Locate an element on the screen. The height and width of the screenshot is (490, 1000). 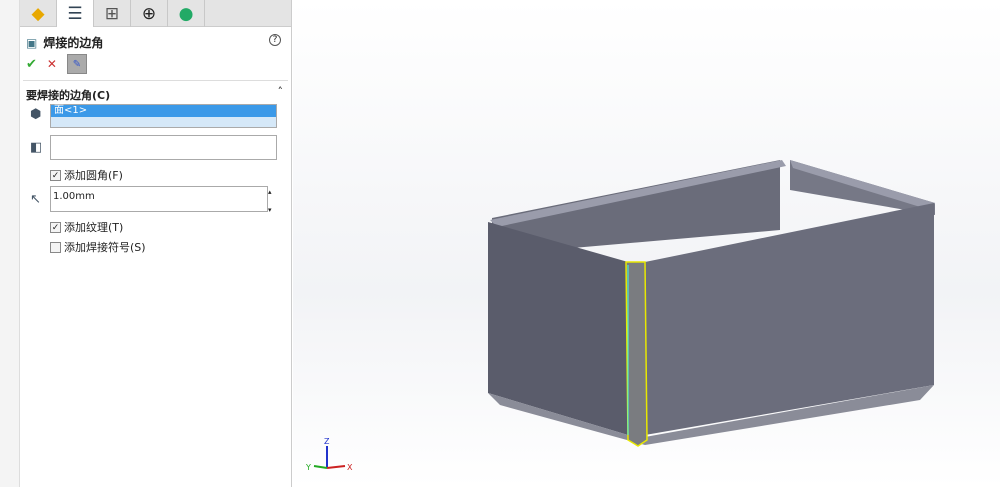
add-weld-symbol-label: 添加焊接符号(S) is located at coordinates (105, 247).